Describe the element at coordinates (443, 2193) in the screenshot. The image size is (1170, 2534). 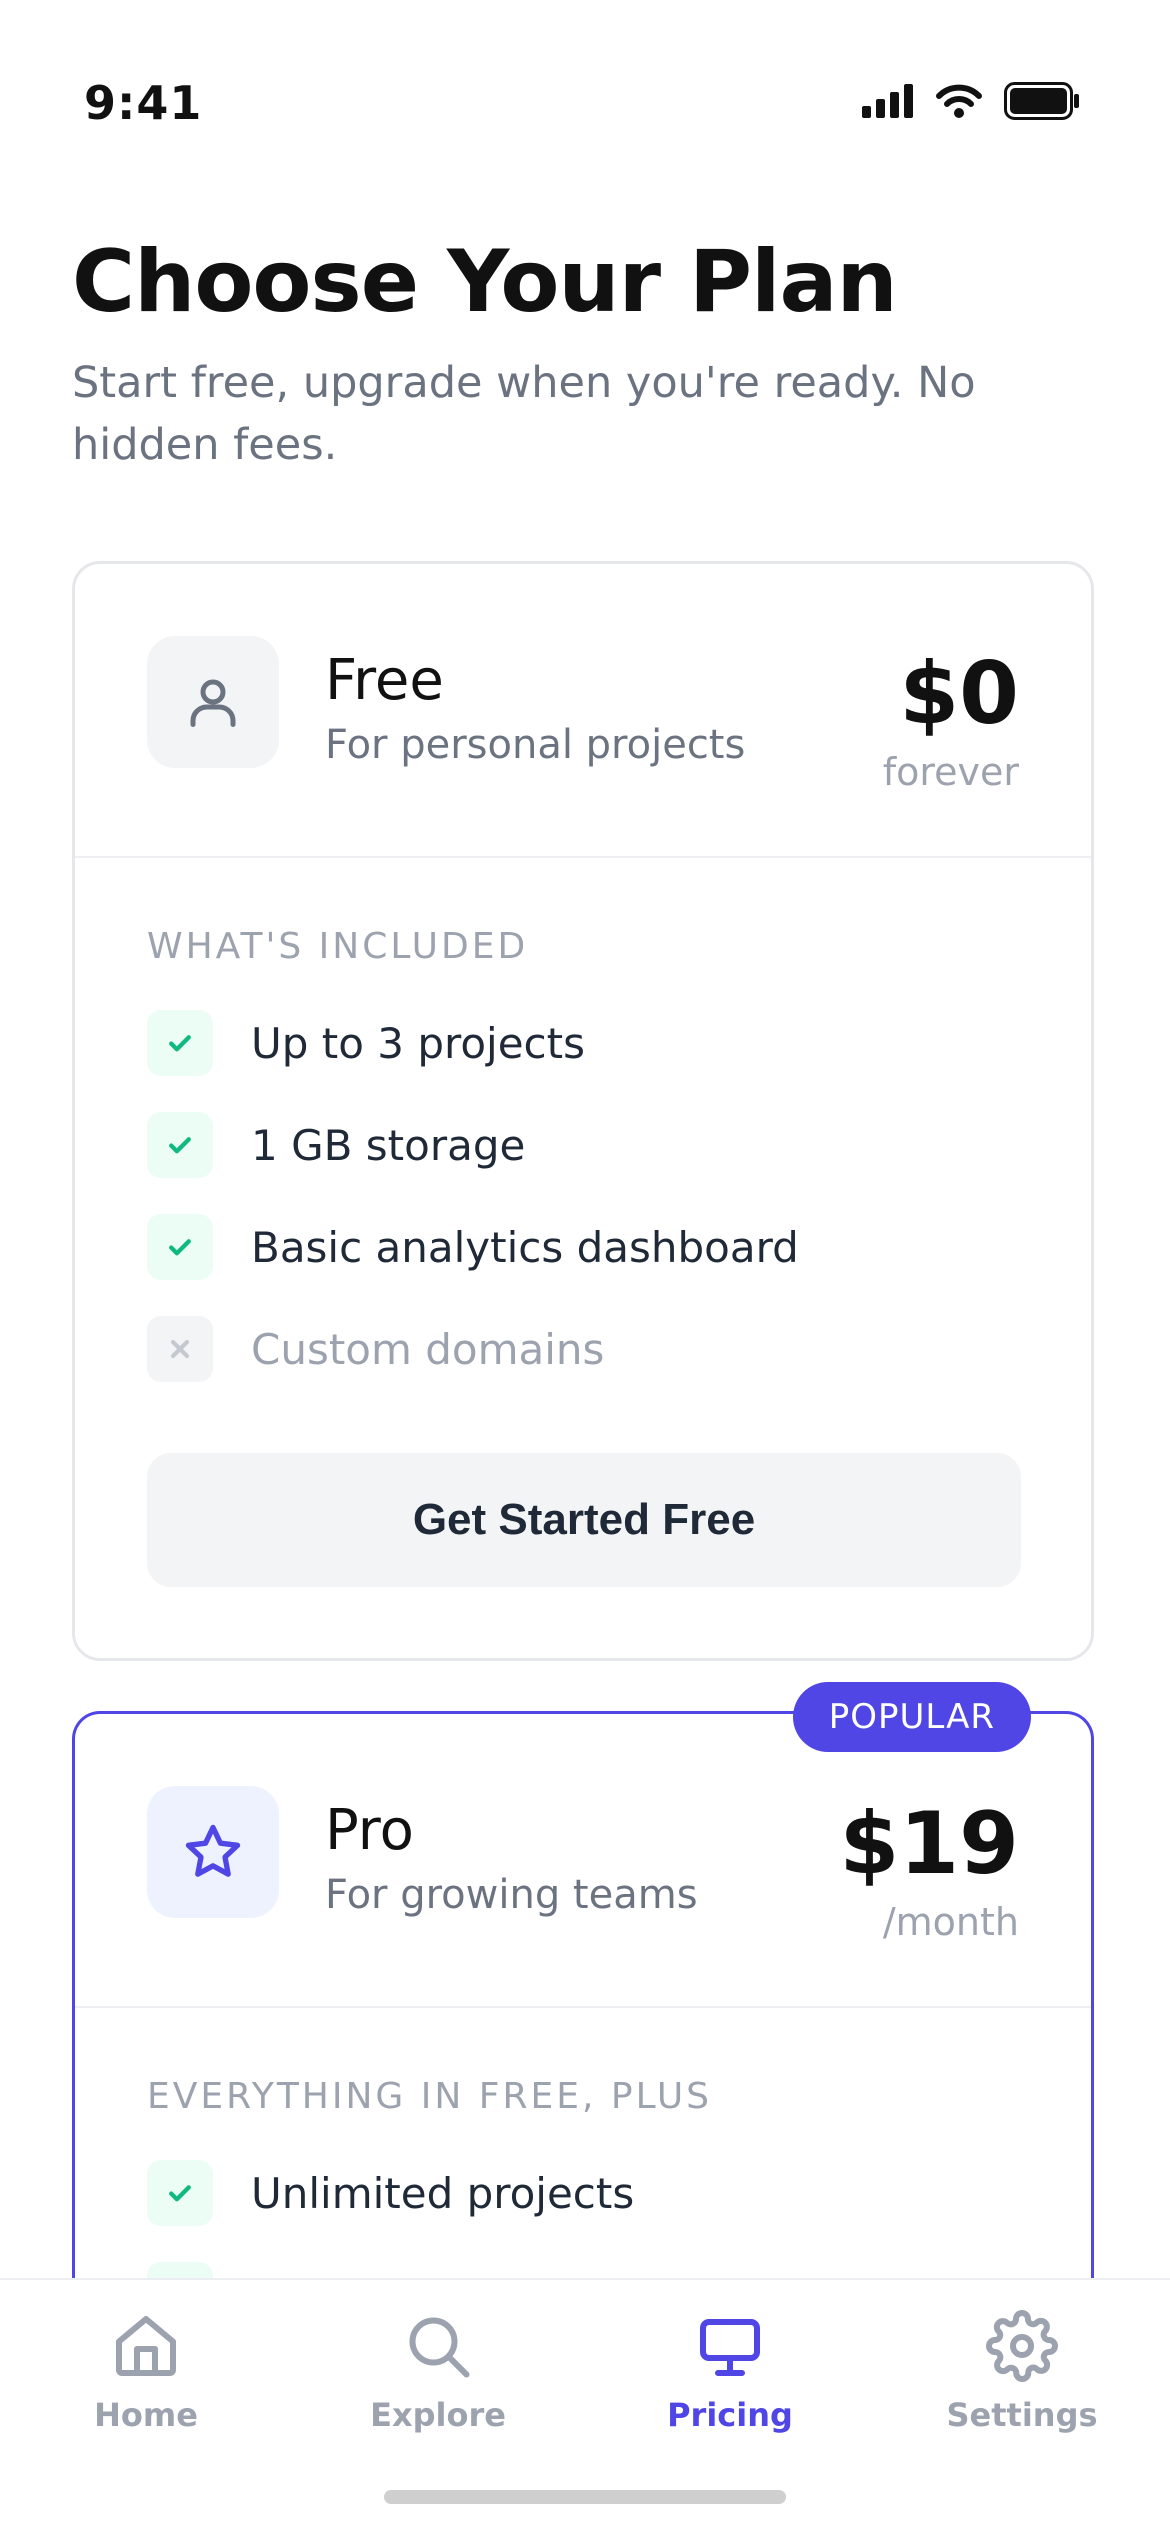
I see `feature-label: Unlimited projects` at that location.